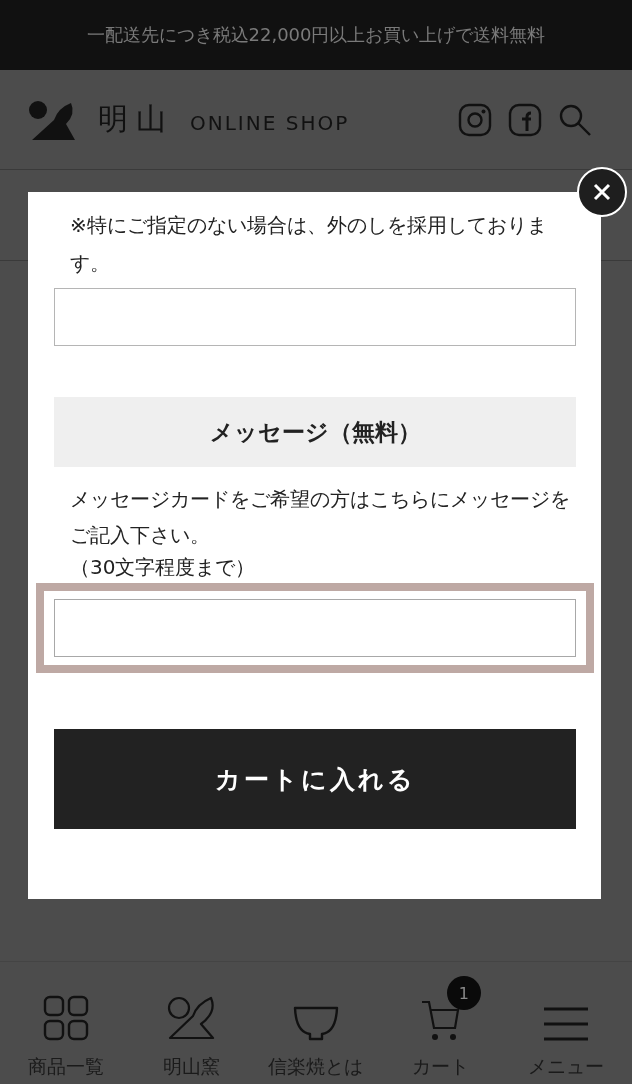  What do you see at coordinates (602, 192) in the screenshot?
I see `close-icon` at bounding box center [602, 192].